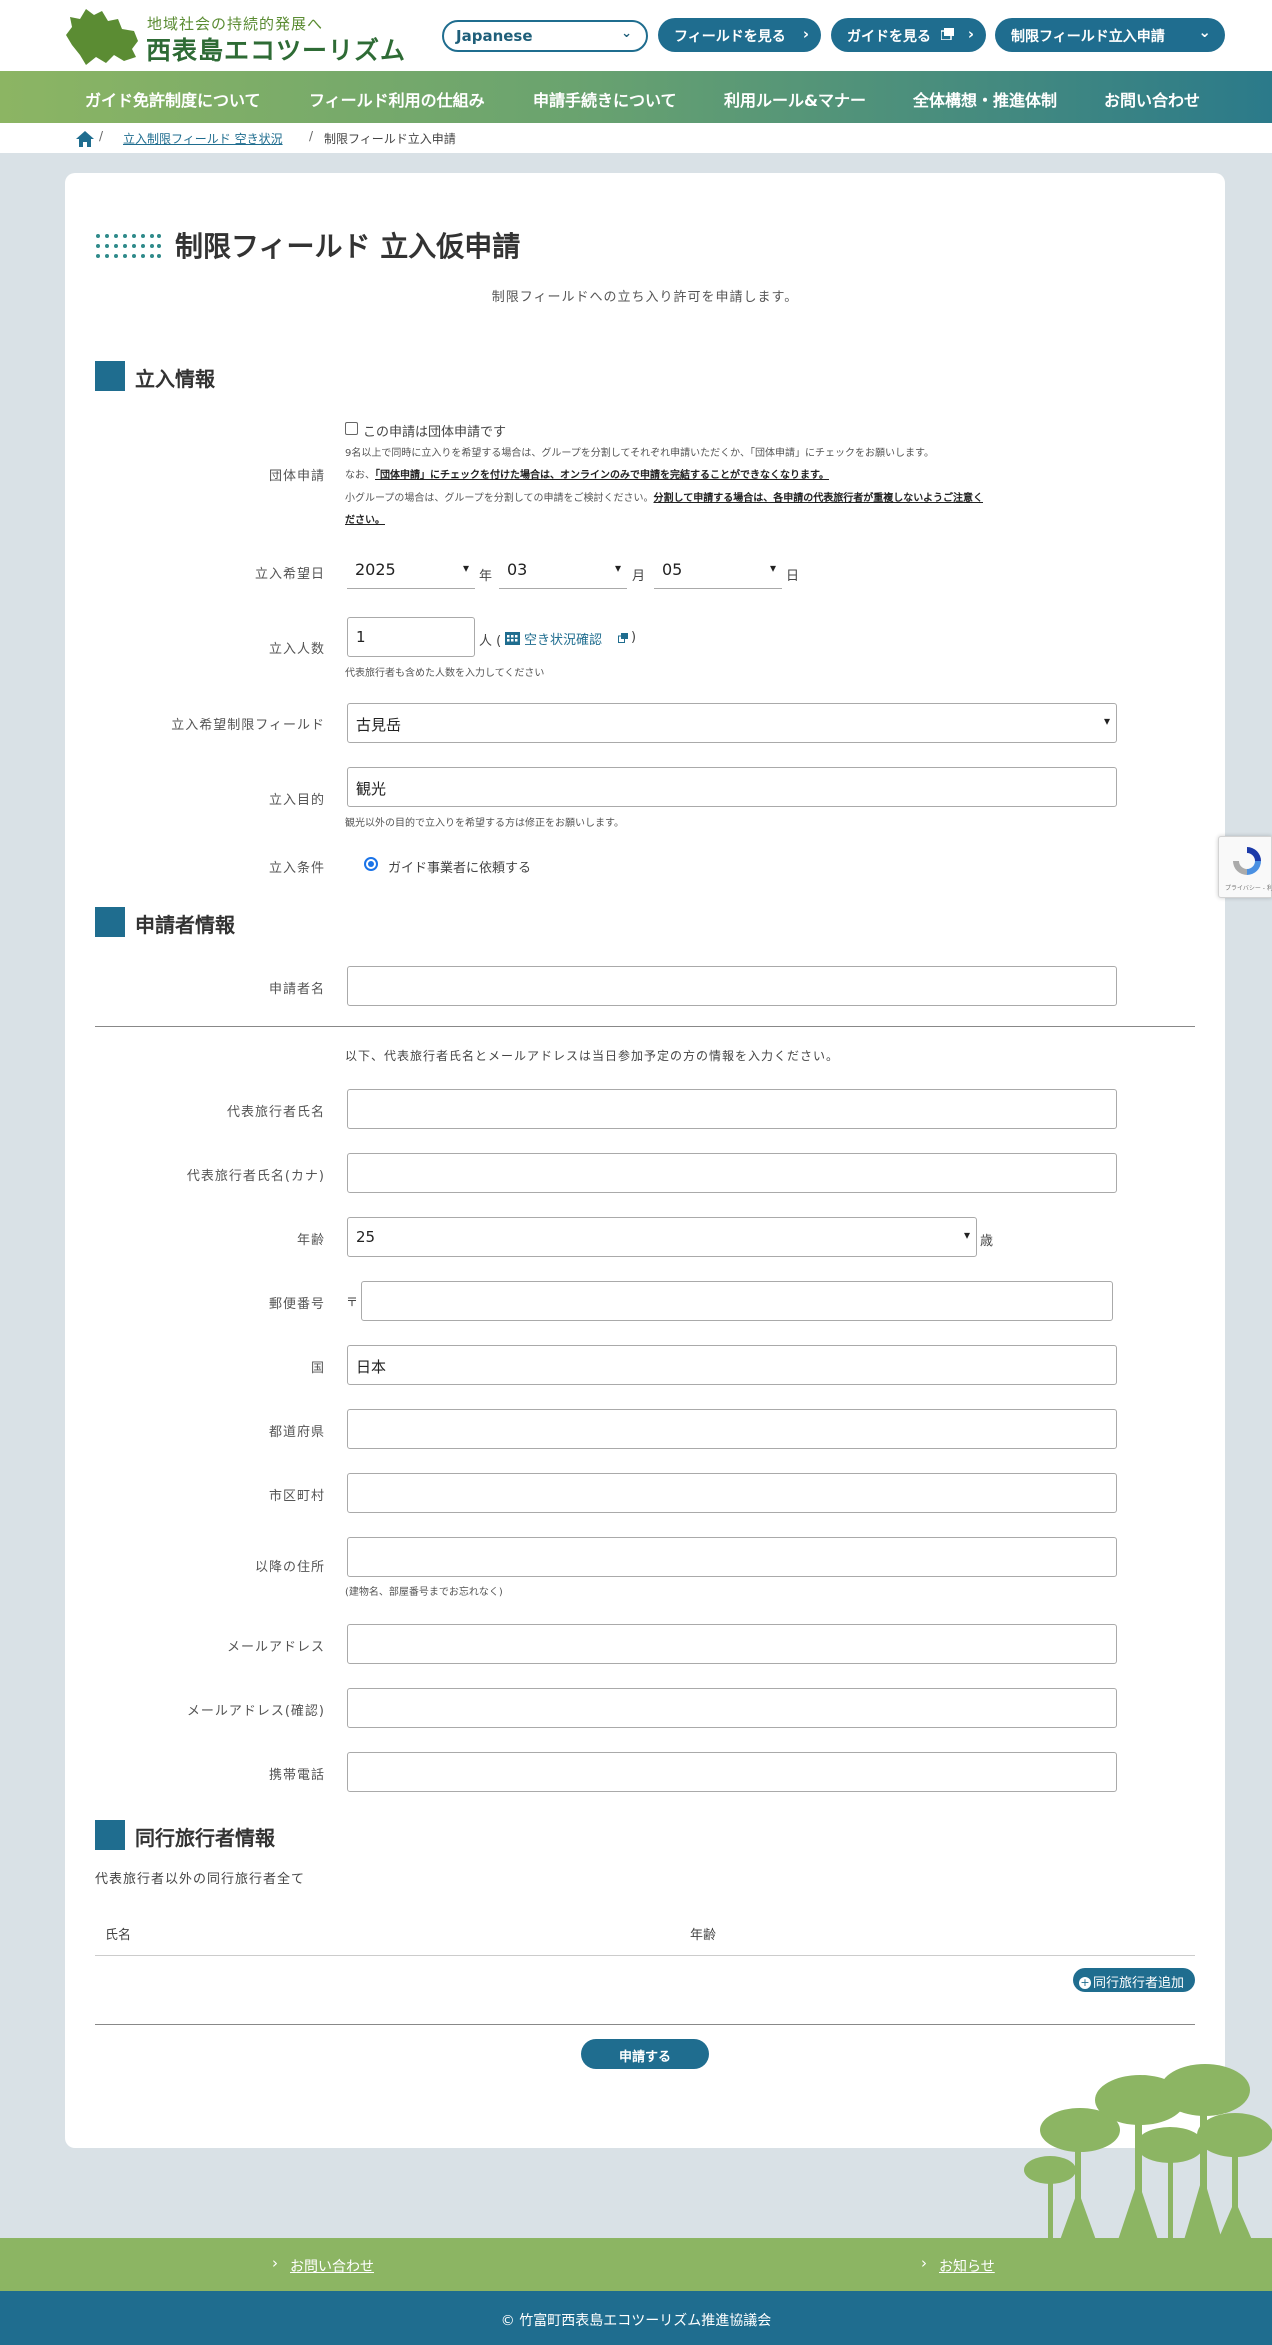 Image resolution: width=1272 pixels, height=2345 pixels. I want to click on prefecture-label: 都道府県, so click(296, 1432).